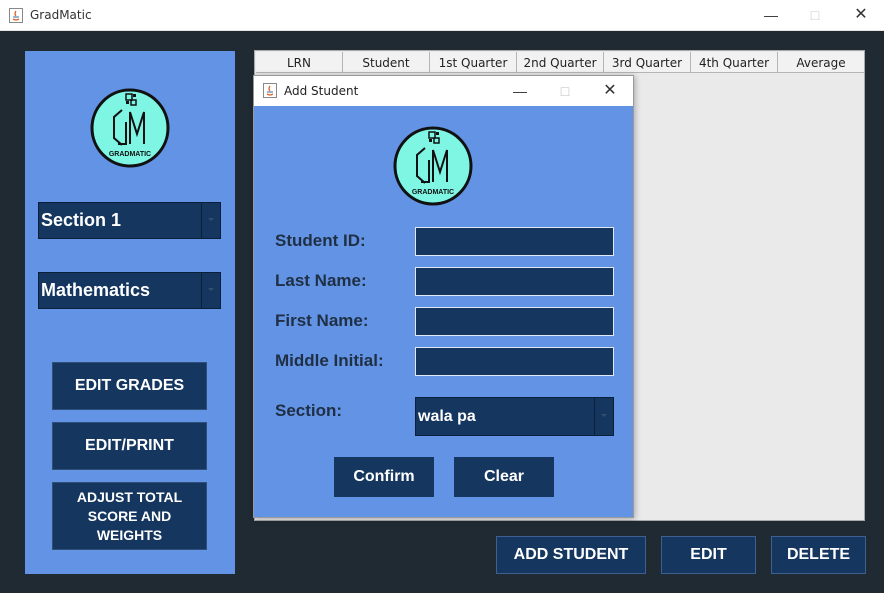  I want to click on subject-combobox-value: Mathematics, so click(96, 290).